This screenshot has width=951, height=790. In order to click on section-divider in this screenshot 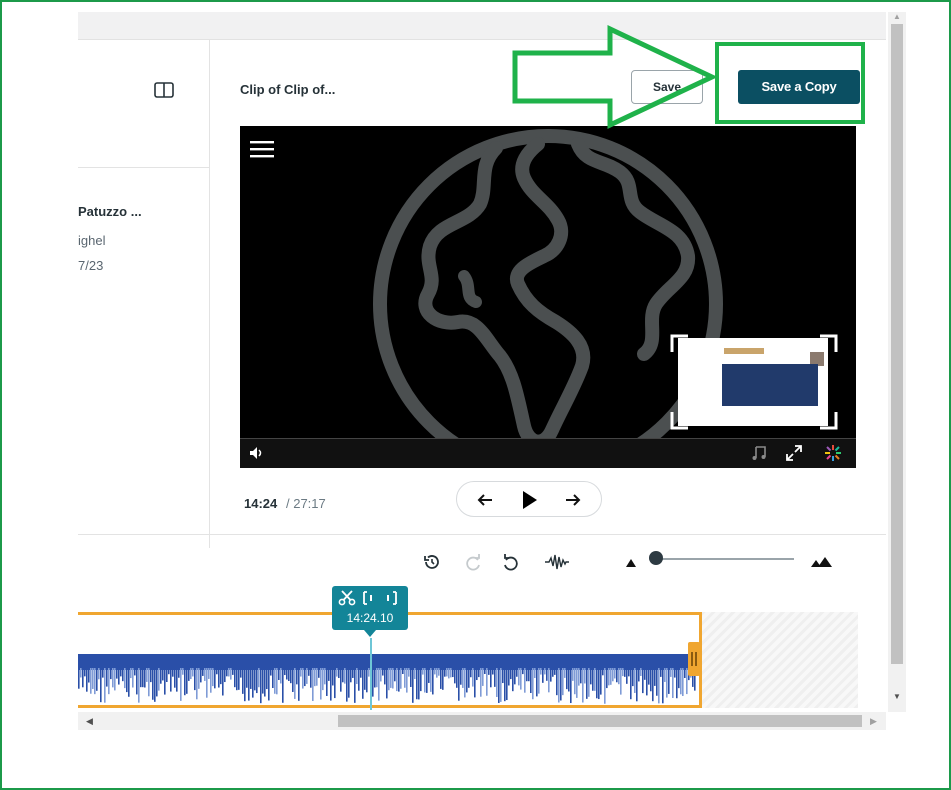, I will do `click(482, 534)`.